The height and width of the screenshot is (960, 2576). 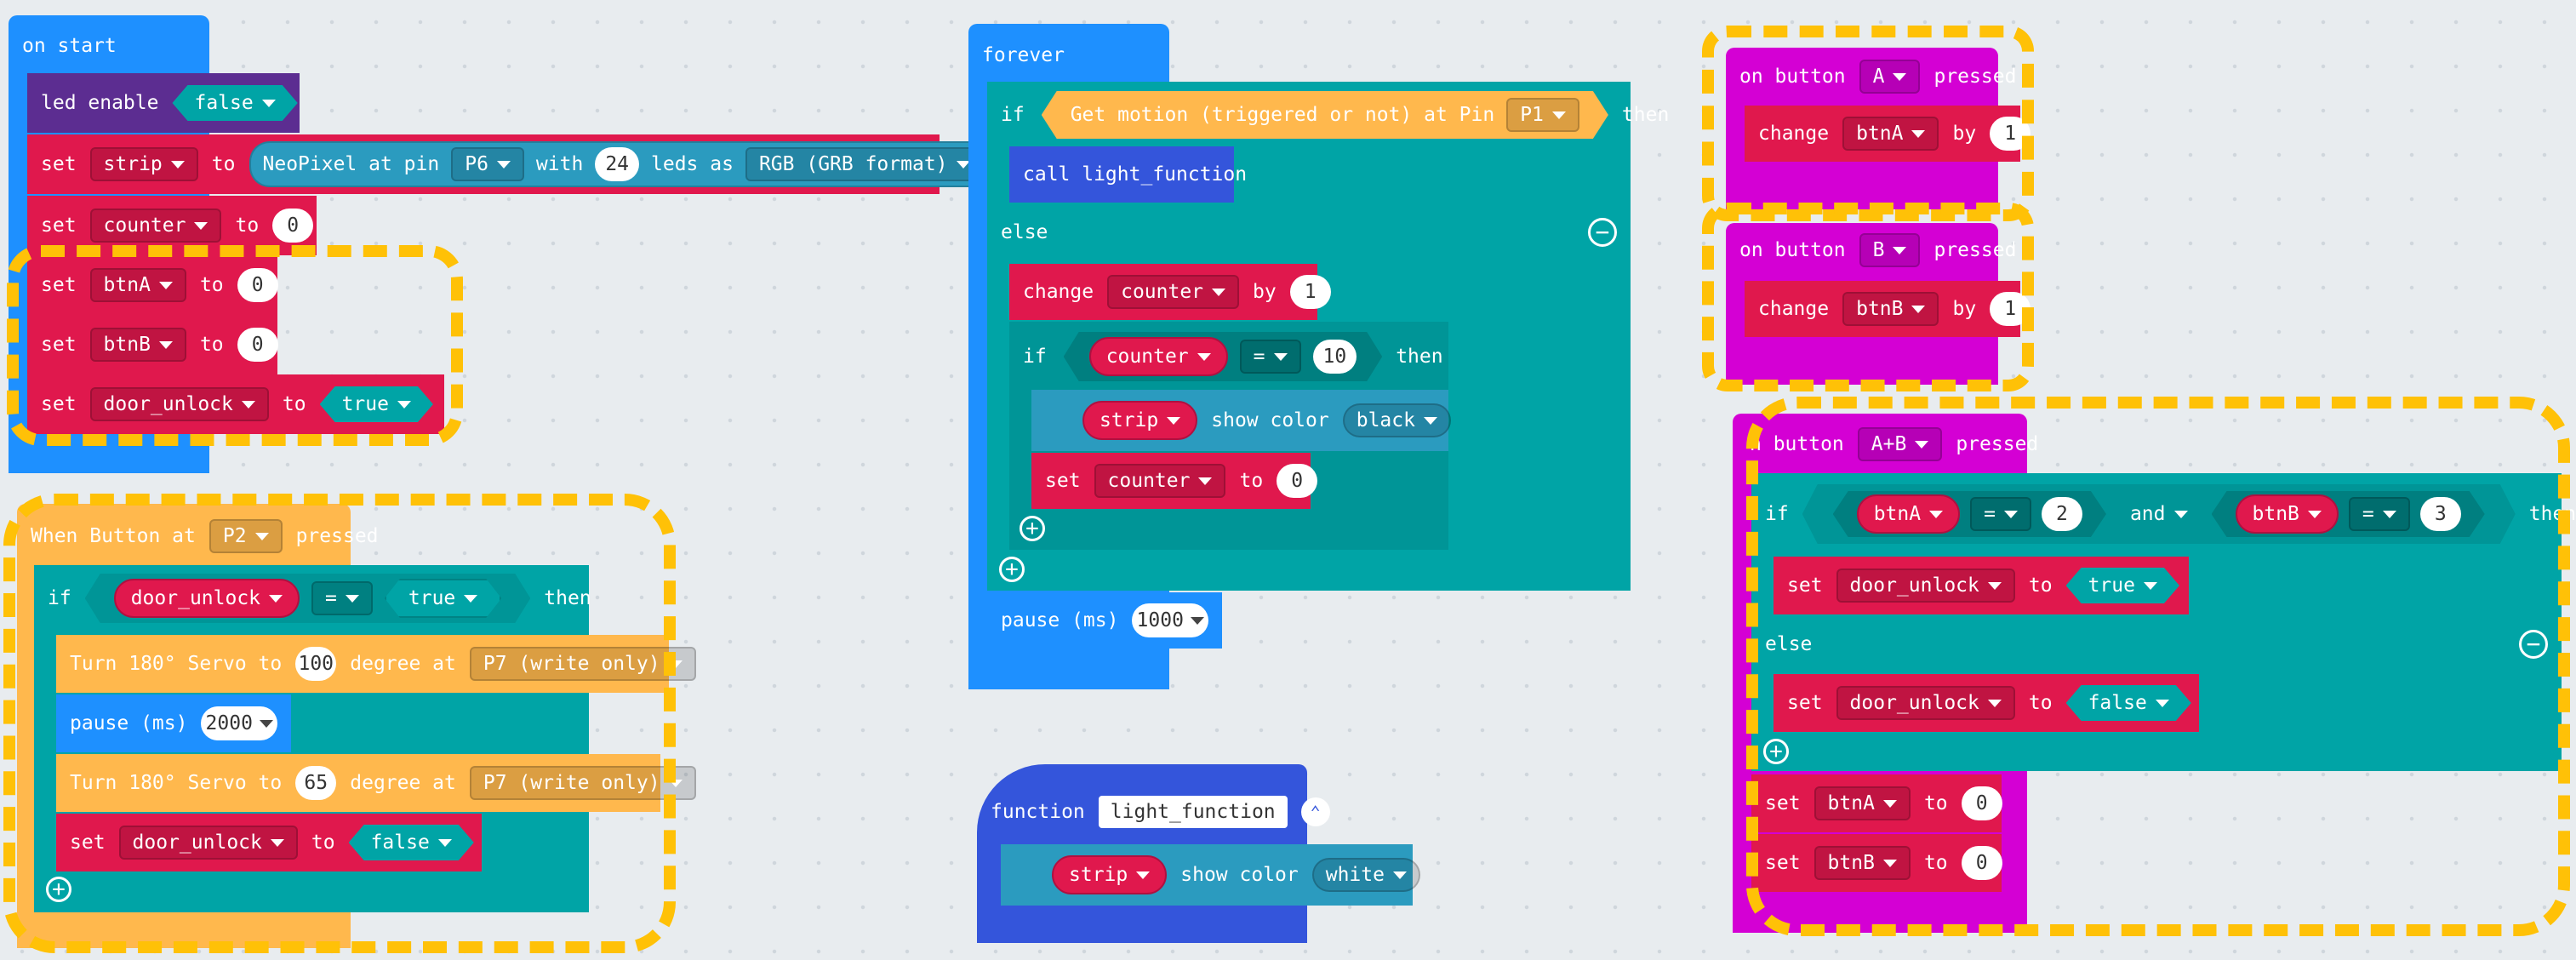 I want to click on set-door-unlock-block: set door_unlock to true, so click(x=235, y=404).